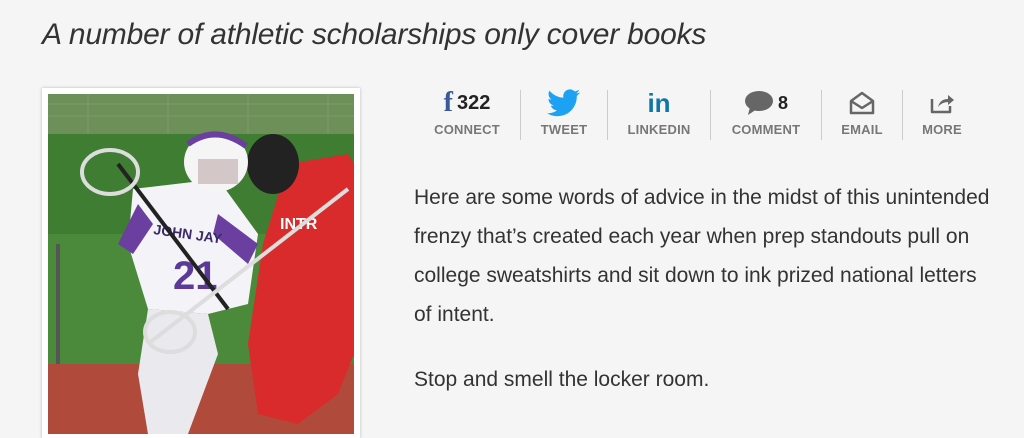 Image resolution: width=1024 pixels, height=438 pixels. I want to click on more-share-button: MORE, so click(942, 114).